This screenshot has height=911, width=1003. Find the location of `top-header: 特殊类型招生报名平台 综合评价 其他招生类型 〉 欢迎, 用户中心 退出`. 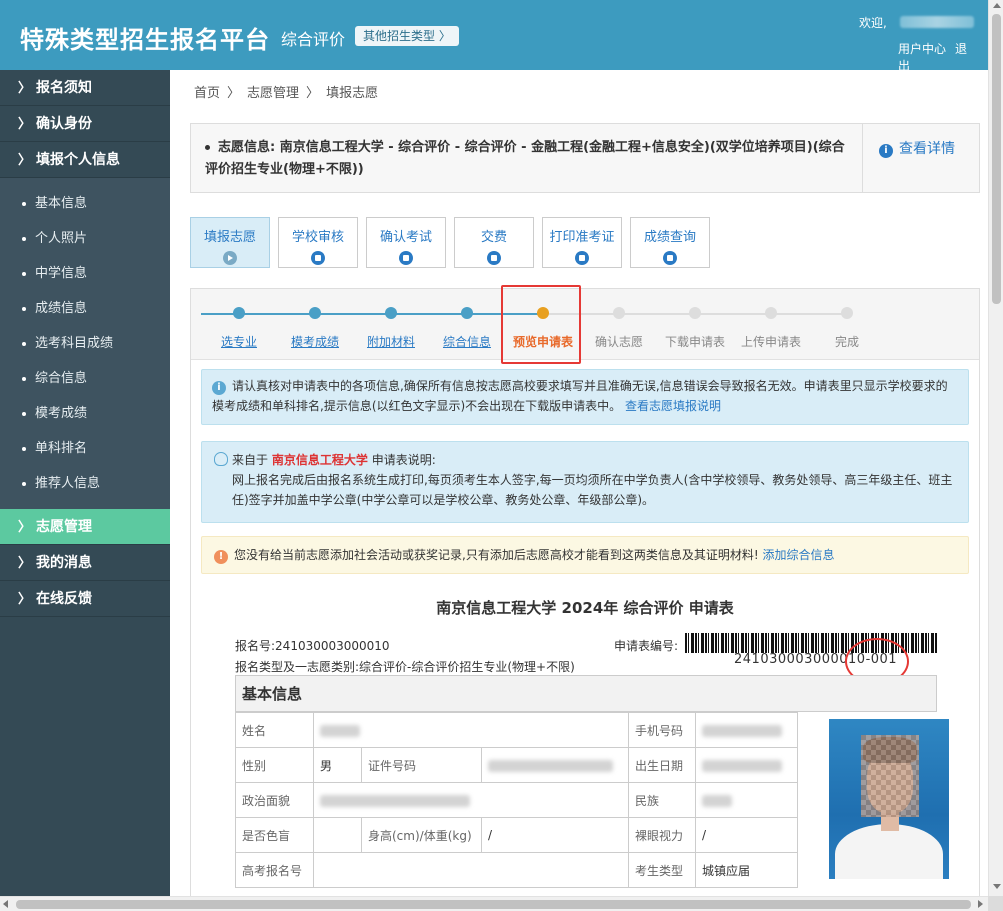

top-header: 特殊类型招生报名平台 综合评价 其他招生类型 〉 欢迎, 用户中心 退出 is located at coordinates (494, 36).